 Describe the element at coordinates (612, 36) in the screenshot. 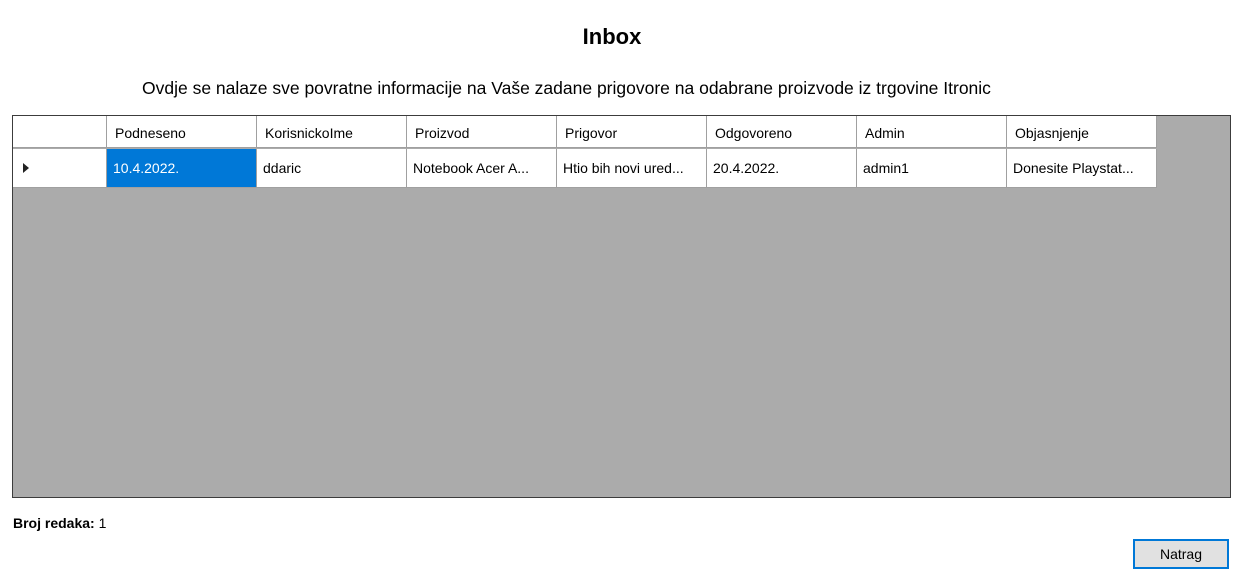

I see `page-title: Inbox` at that location.